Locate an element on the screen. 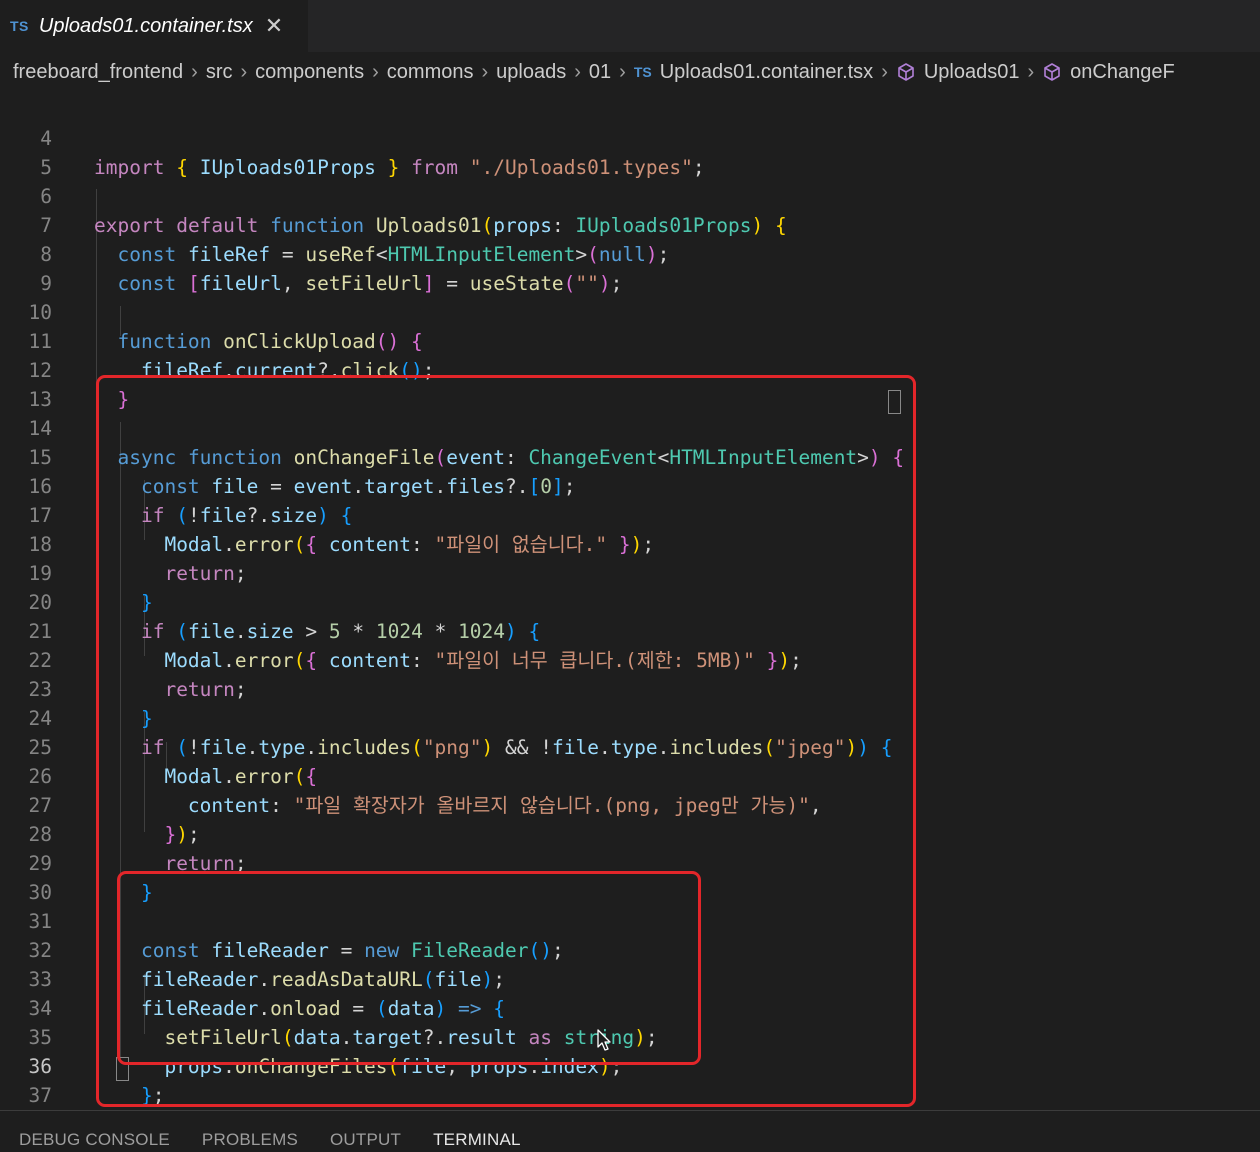  code-line: 5 is located at coordinates (630, 151).